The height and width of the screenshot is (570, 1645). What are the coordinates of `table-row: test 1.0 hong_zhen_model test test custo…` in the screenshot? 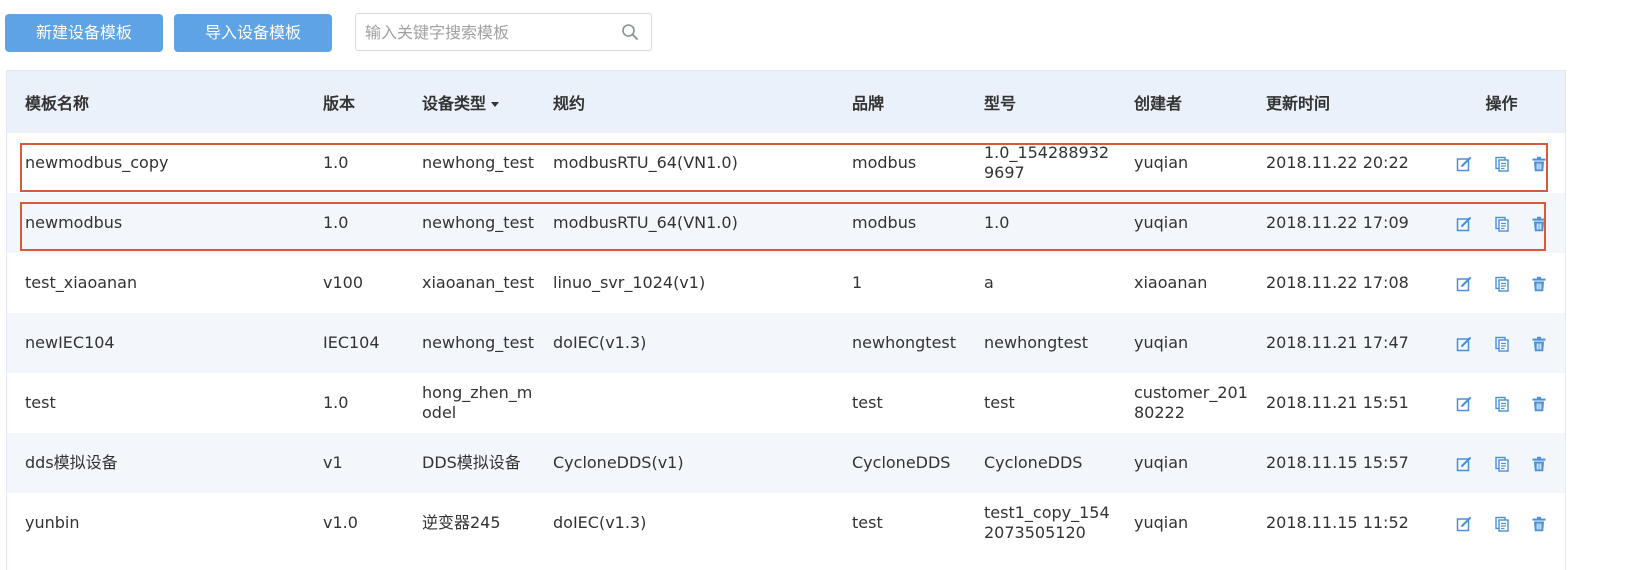 It's located at (786, 403).